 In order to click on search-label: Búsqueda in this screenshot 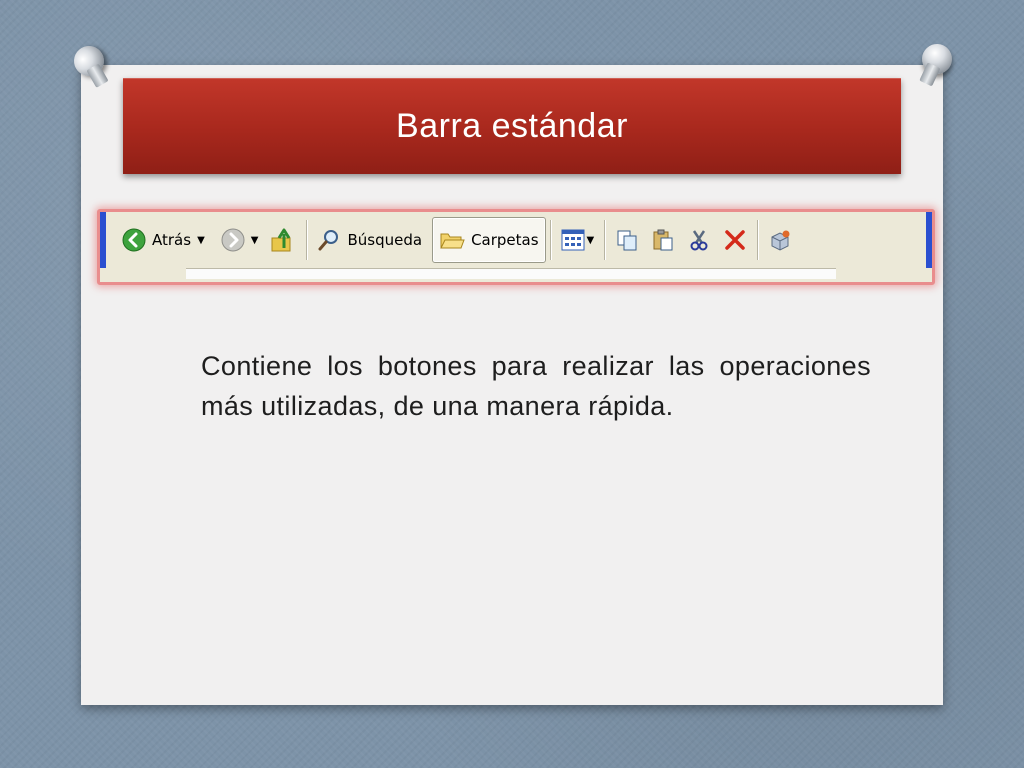, I will do `click(385, 240)`.